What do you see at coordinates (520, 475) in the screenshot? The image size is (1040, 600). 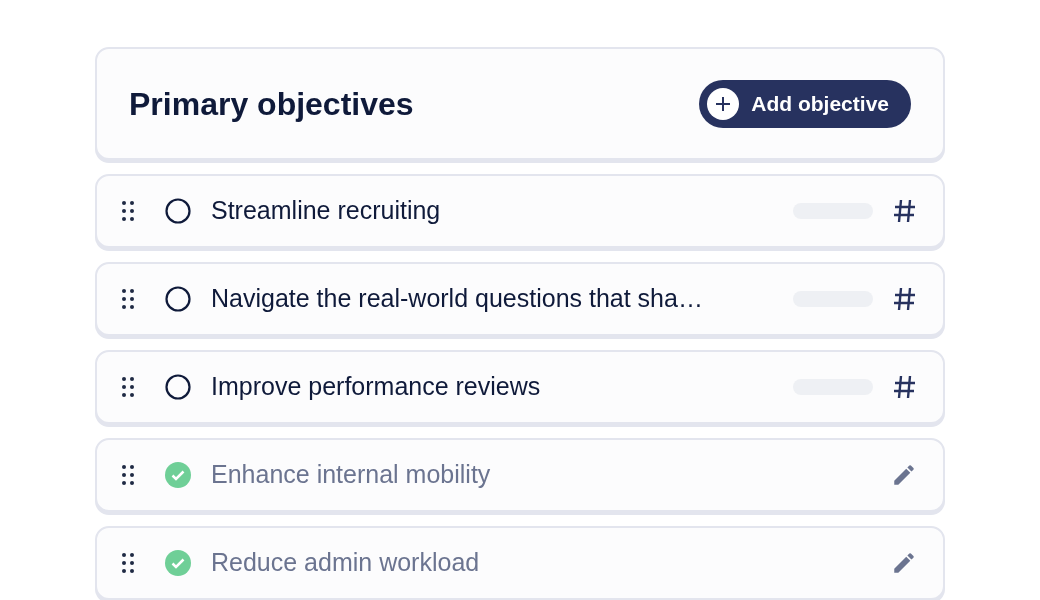 I see `objective-row: Enhance internal mobility` at bounding box center [520, 475].